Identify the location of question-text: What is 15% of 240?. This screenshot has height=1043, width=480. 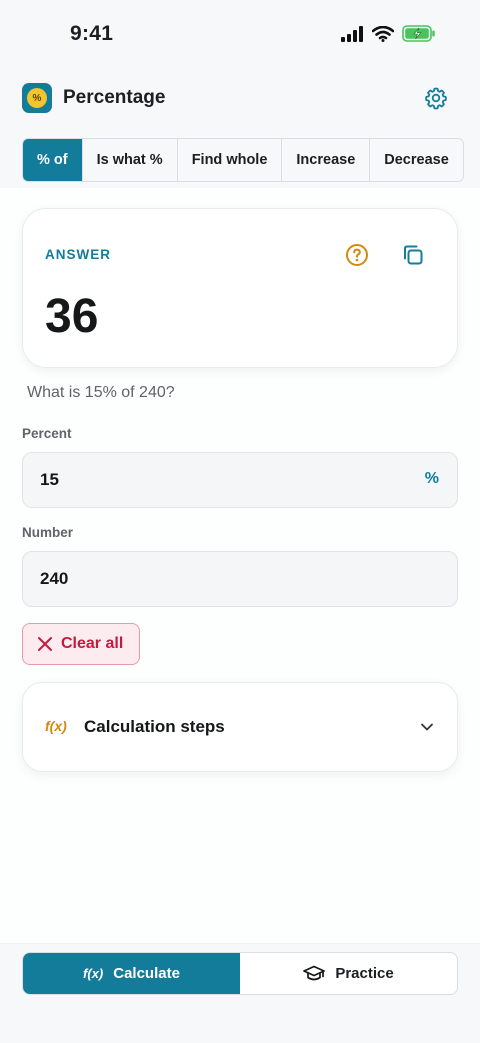
(101, 392).